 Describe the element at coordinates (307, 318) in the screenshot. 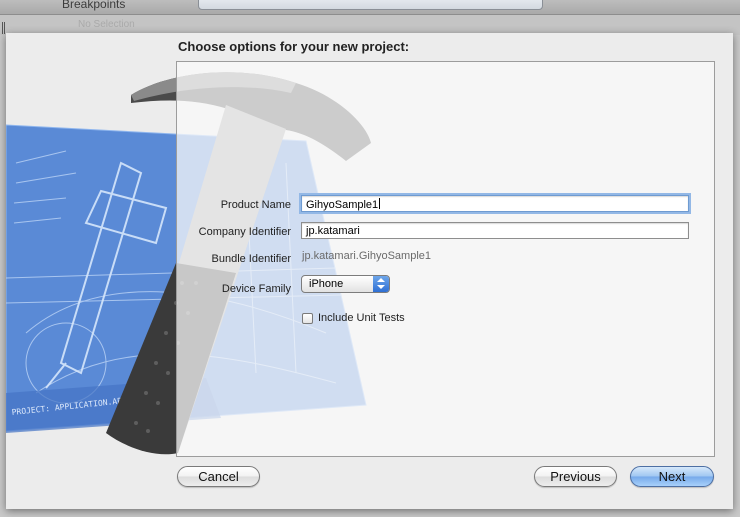

I see `include-unit-tests-checkbox` at that location.